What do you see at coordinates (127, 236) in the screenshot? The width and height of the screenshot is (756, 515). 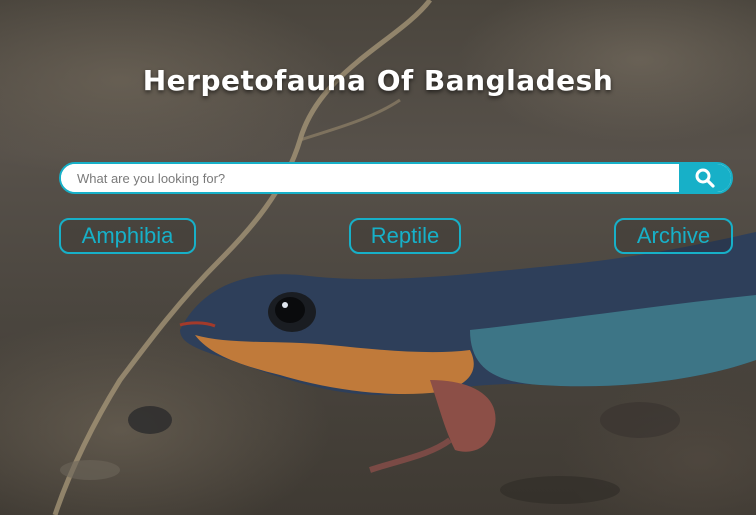 I see `category-button-amphibia: Amphibia` at bounding box center [127, 236].